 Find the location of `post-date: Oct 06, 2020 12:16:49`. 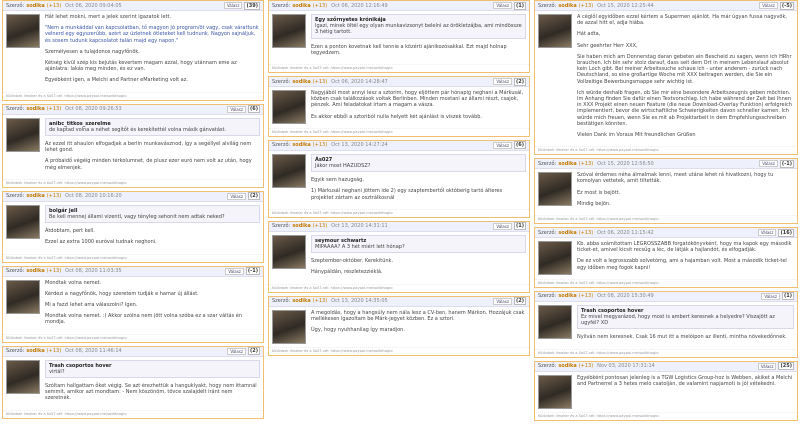

post-date: Oct 06, 2020 12:16:49 is located at coordinates (359, 5).